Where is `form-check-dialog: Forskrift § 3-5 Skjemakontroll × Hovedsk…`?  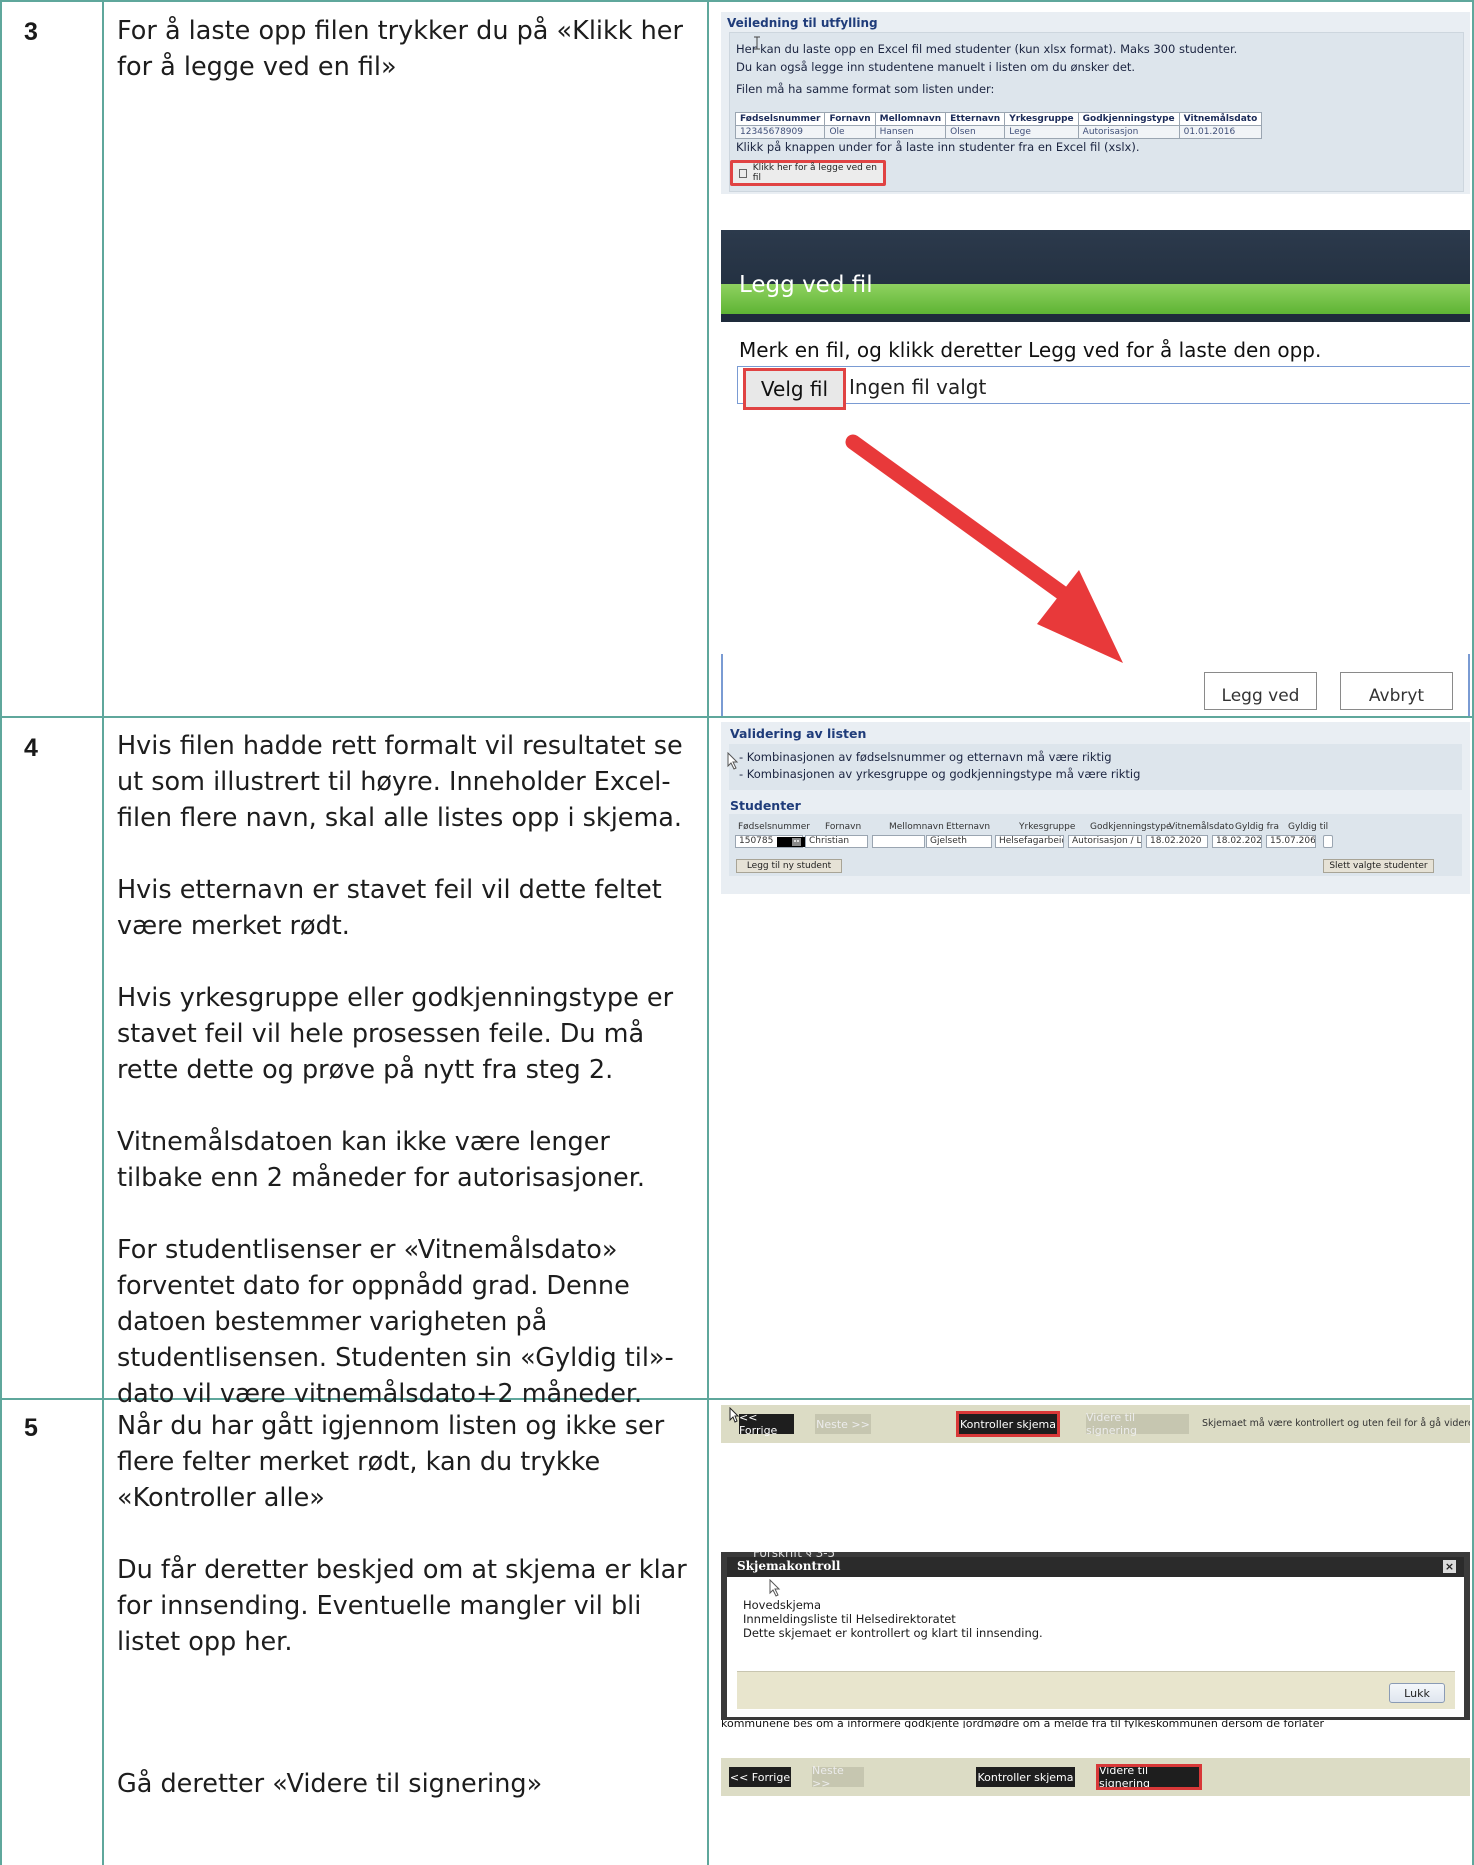
form-check-dialog: Forskrift § 3-5 Skjemakontroll × Hovedsk… is located at coordinates (1095, 1640).